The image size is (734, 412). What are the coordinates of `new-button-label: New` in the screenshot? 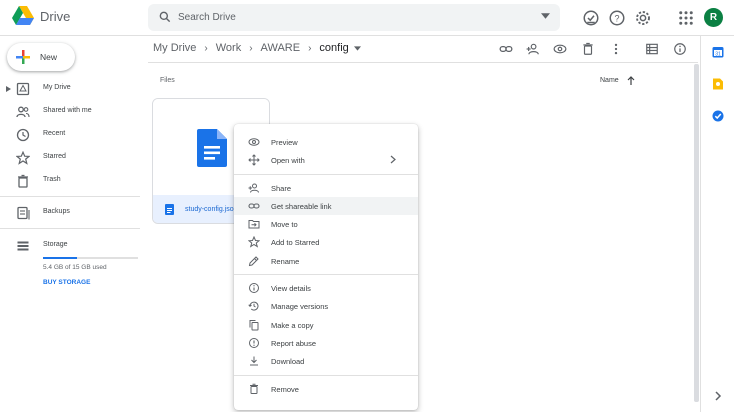 It's located at (49, 57).